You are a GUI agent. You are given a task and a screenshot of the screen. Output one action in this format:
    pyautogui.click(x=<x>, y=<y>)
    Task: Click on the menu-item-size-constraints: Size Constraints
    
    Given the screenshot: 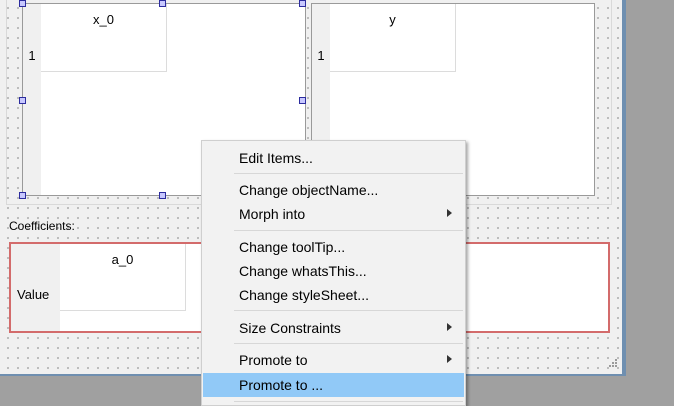 What is the action you would take?
    pyautogui.click(x=333, y=328)
    